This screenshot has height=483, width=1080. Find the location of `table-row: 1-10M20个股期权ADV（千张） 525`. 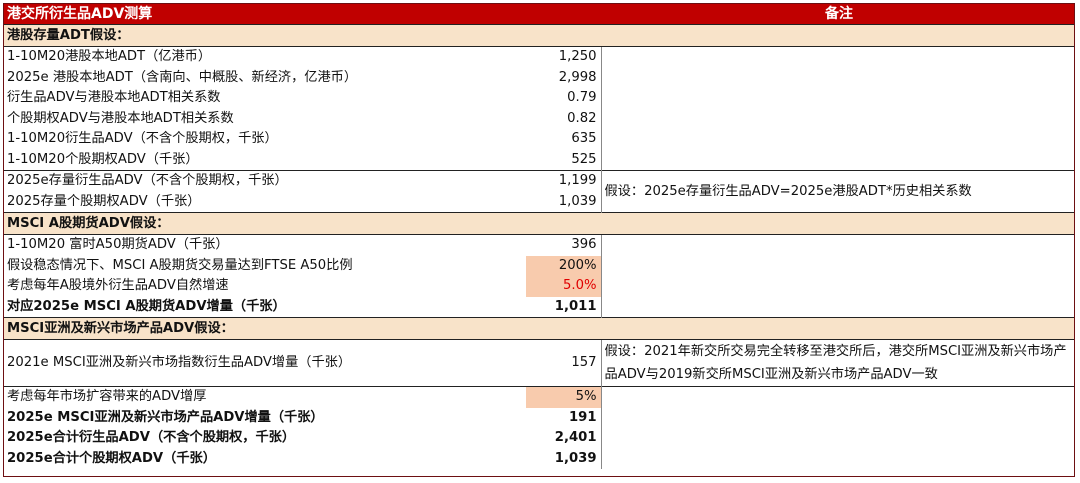

table-row: 1-10M20个股期权ADV（千张） 525 is located at coordinates (539, 160).